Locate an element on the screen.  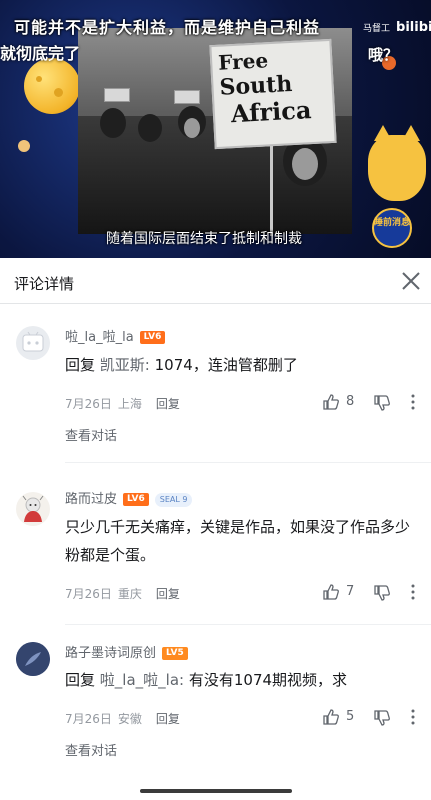
comment-text: 回复 凯亚斯: 1074，连油管都删了 is located at coordinates (240, 365).